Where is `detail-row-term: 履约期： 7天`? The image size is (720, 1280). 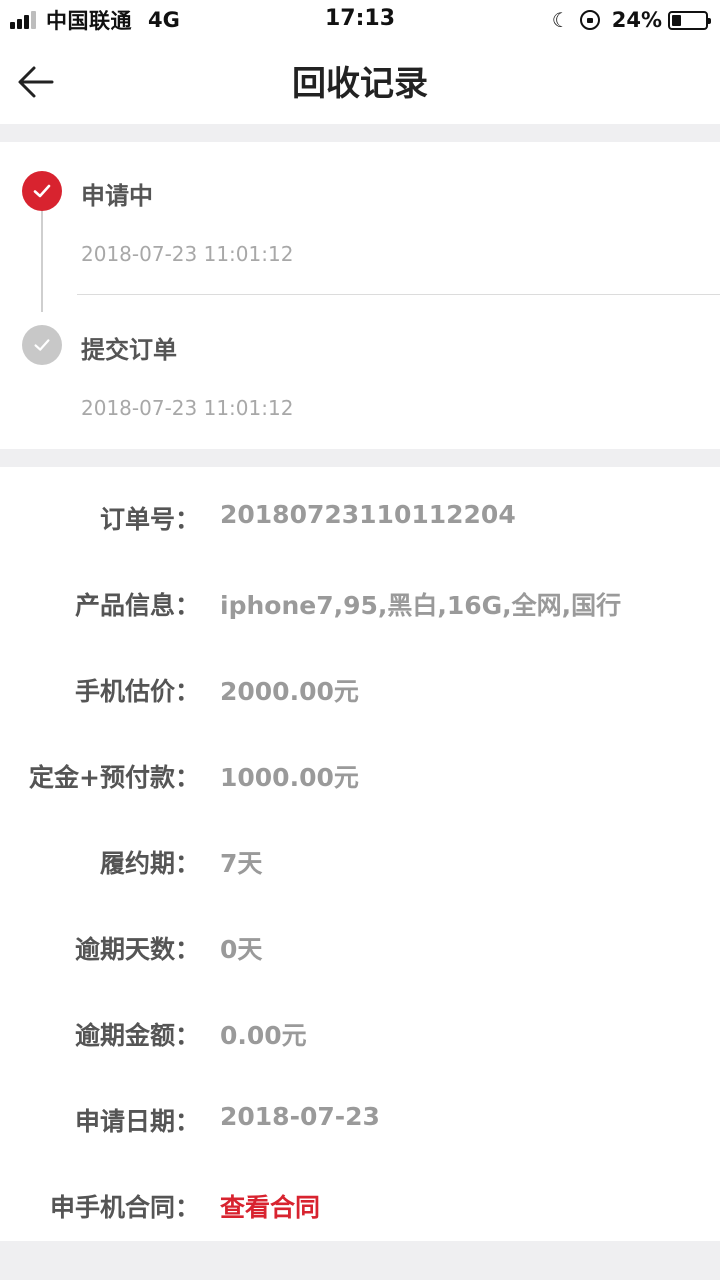
detail-row-term: 履约期： 7天 is located at coordinates (360, 866).